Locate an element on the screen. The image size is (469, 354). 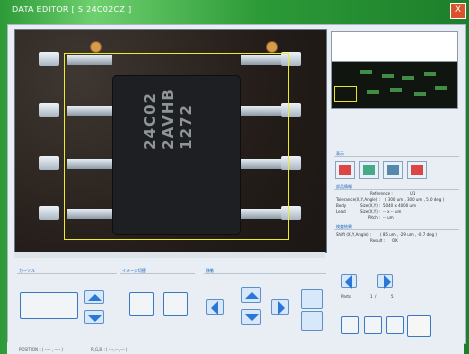
image-horizontal-scrollbar is located at coordinates (169, 255).